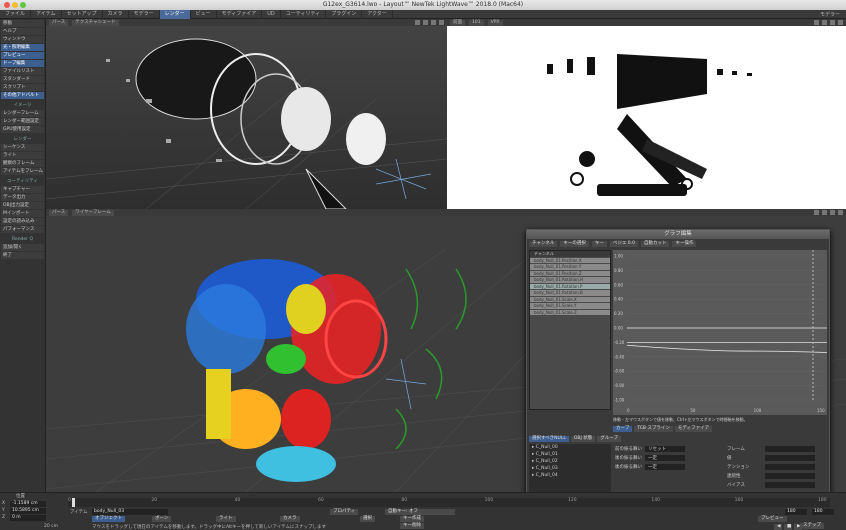  Describe the element at coordinates (290, 519) in the screenshot. I see `cameras-button: カメラ` at that location.